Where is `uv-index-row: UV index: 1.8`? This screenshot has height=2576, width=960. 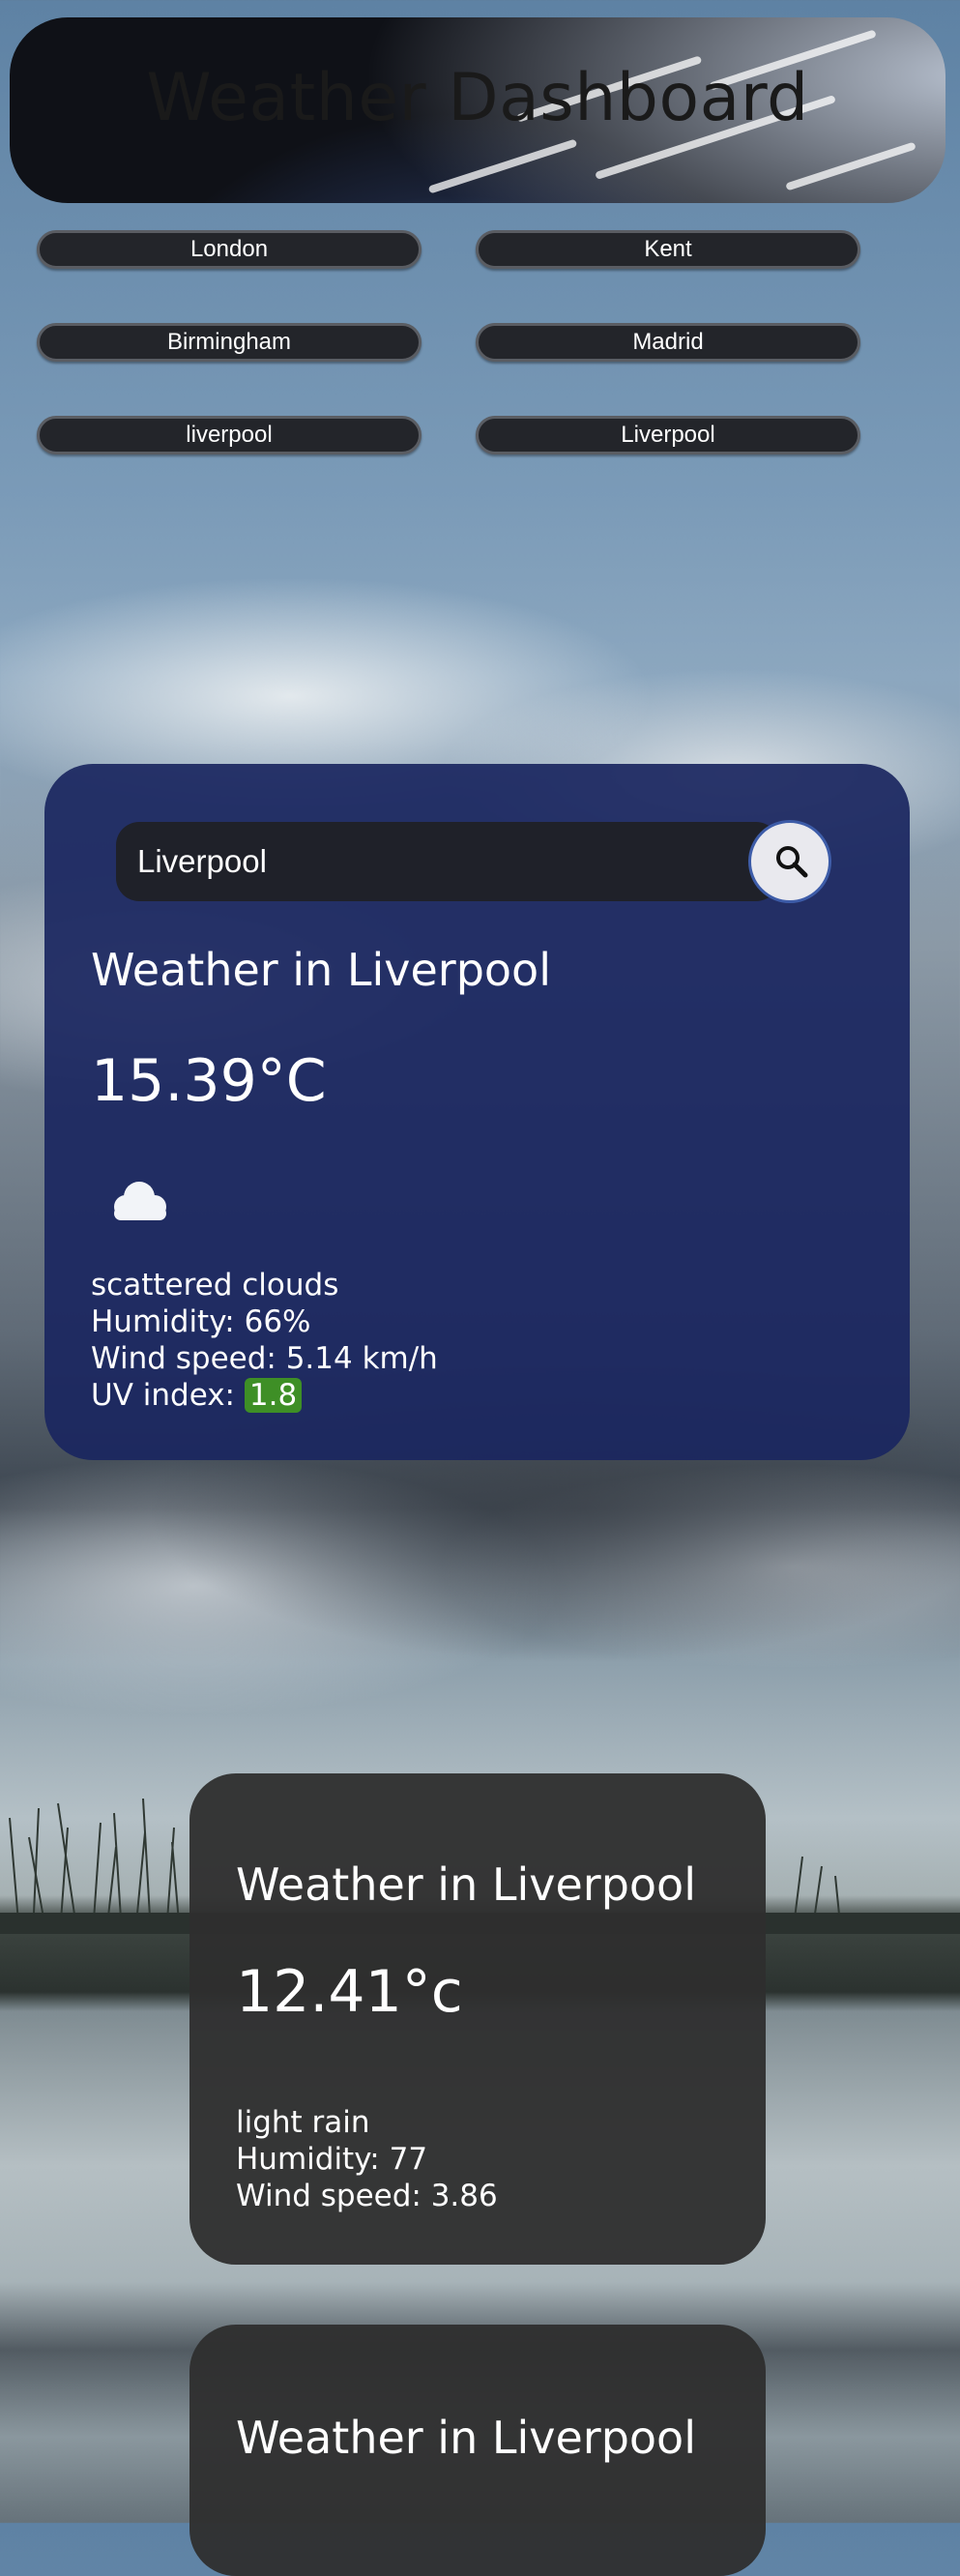 uv-index-row: UV index: 1.8 is located at coordinates (265, 1395).